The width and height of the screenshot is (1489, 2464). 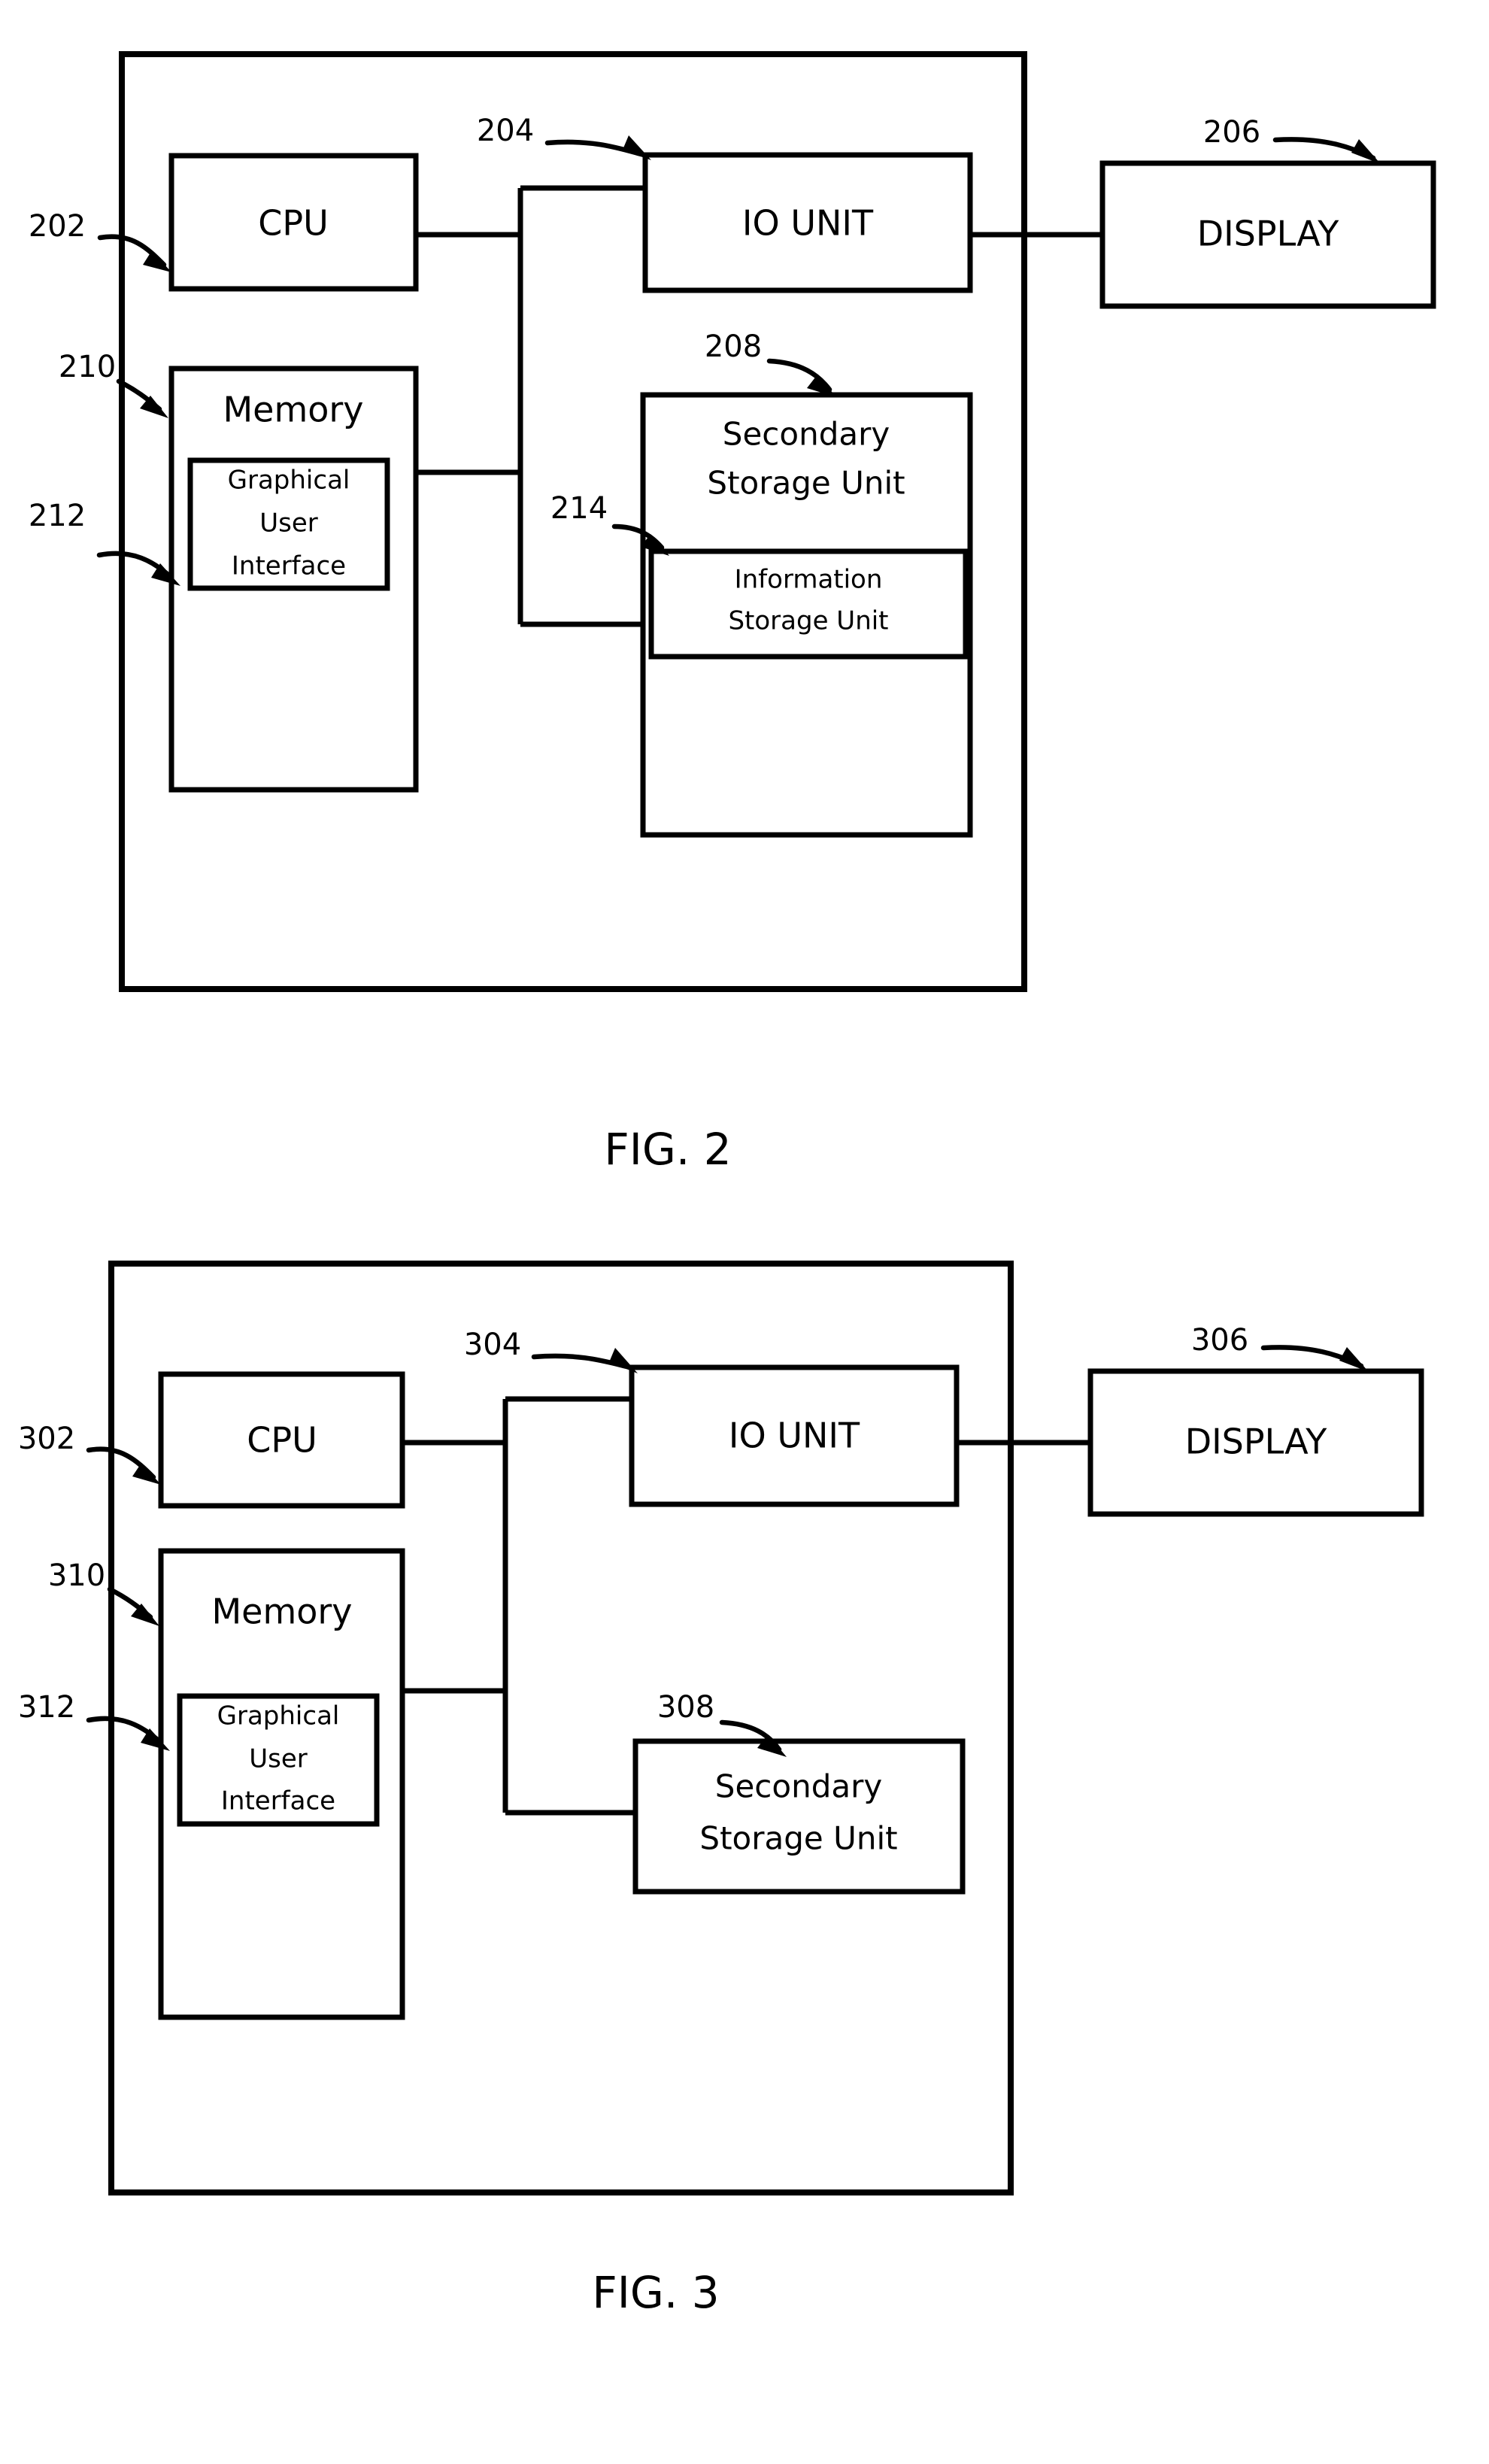 What do you see at coordinates (798, 1786) in the screenshot?
I see `fig3-secondary-label-line1: Secondary` at bounding box center [798, 1786].